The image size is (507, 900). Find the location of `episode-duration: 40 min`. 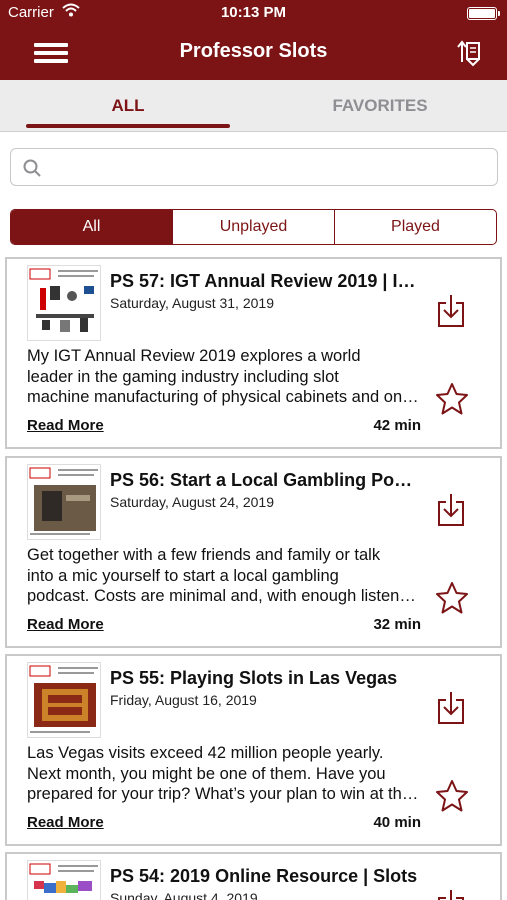

episode-duration: 40 min is located at coordinates (397, 822).